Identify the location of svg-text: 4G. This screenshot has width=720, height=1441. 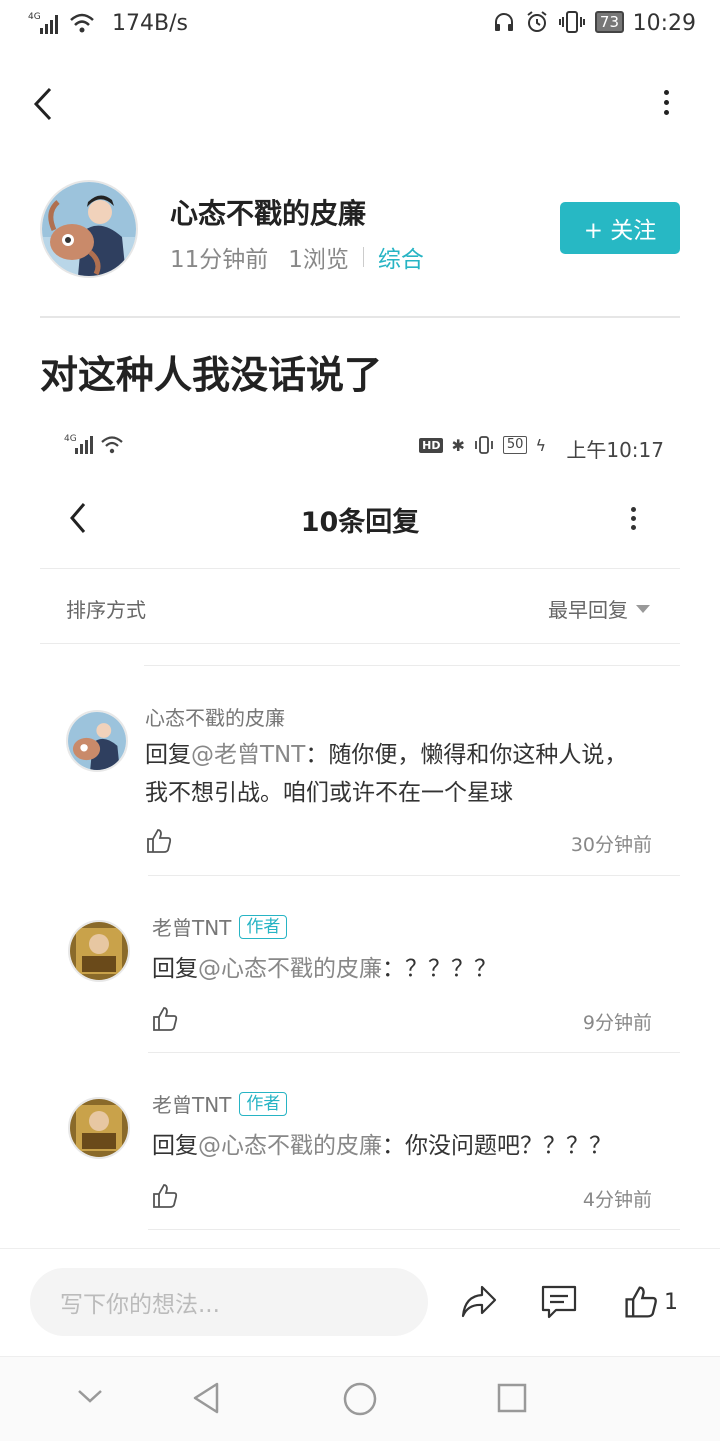
(70, 439).